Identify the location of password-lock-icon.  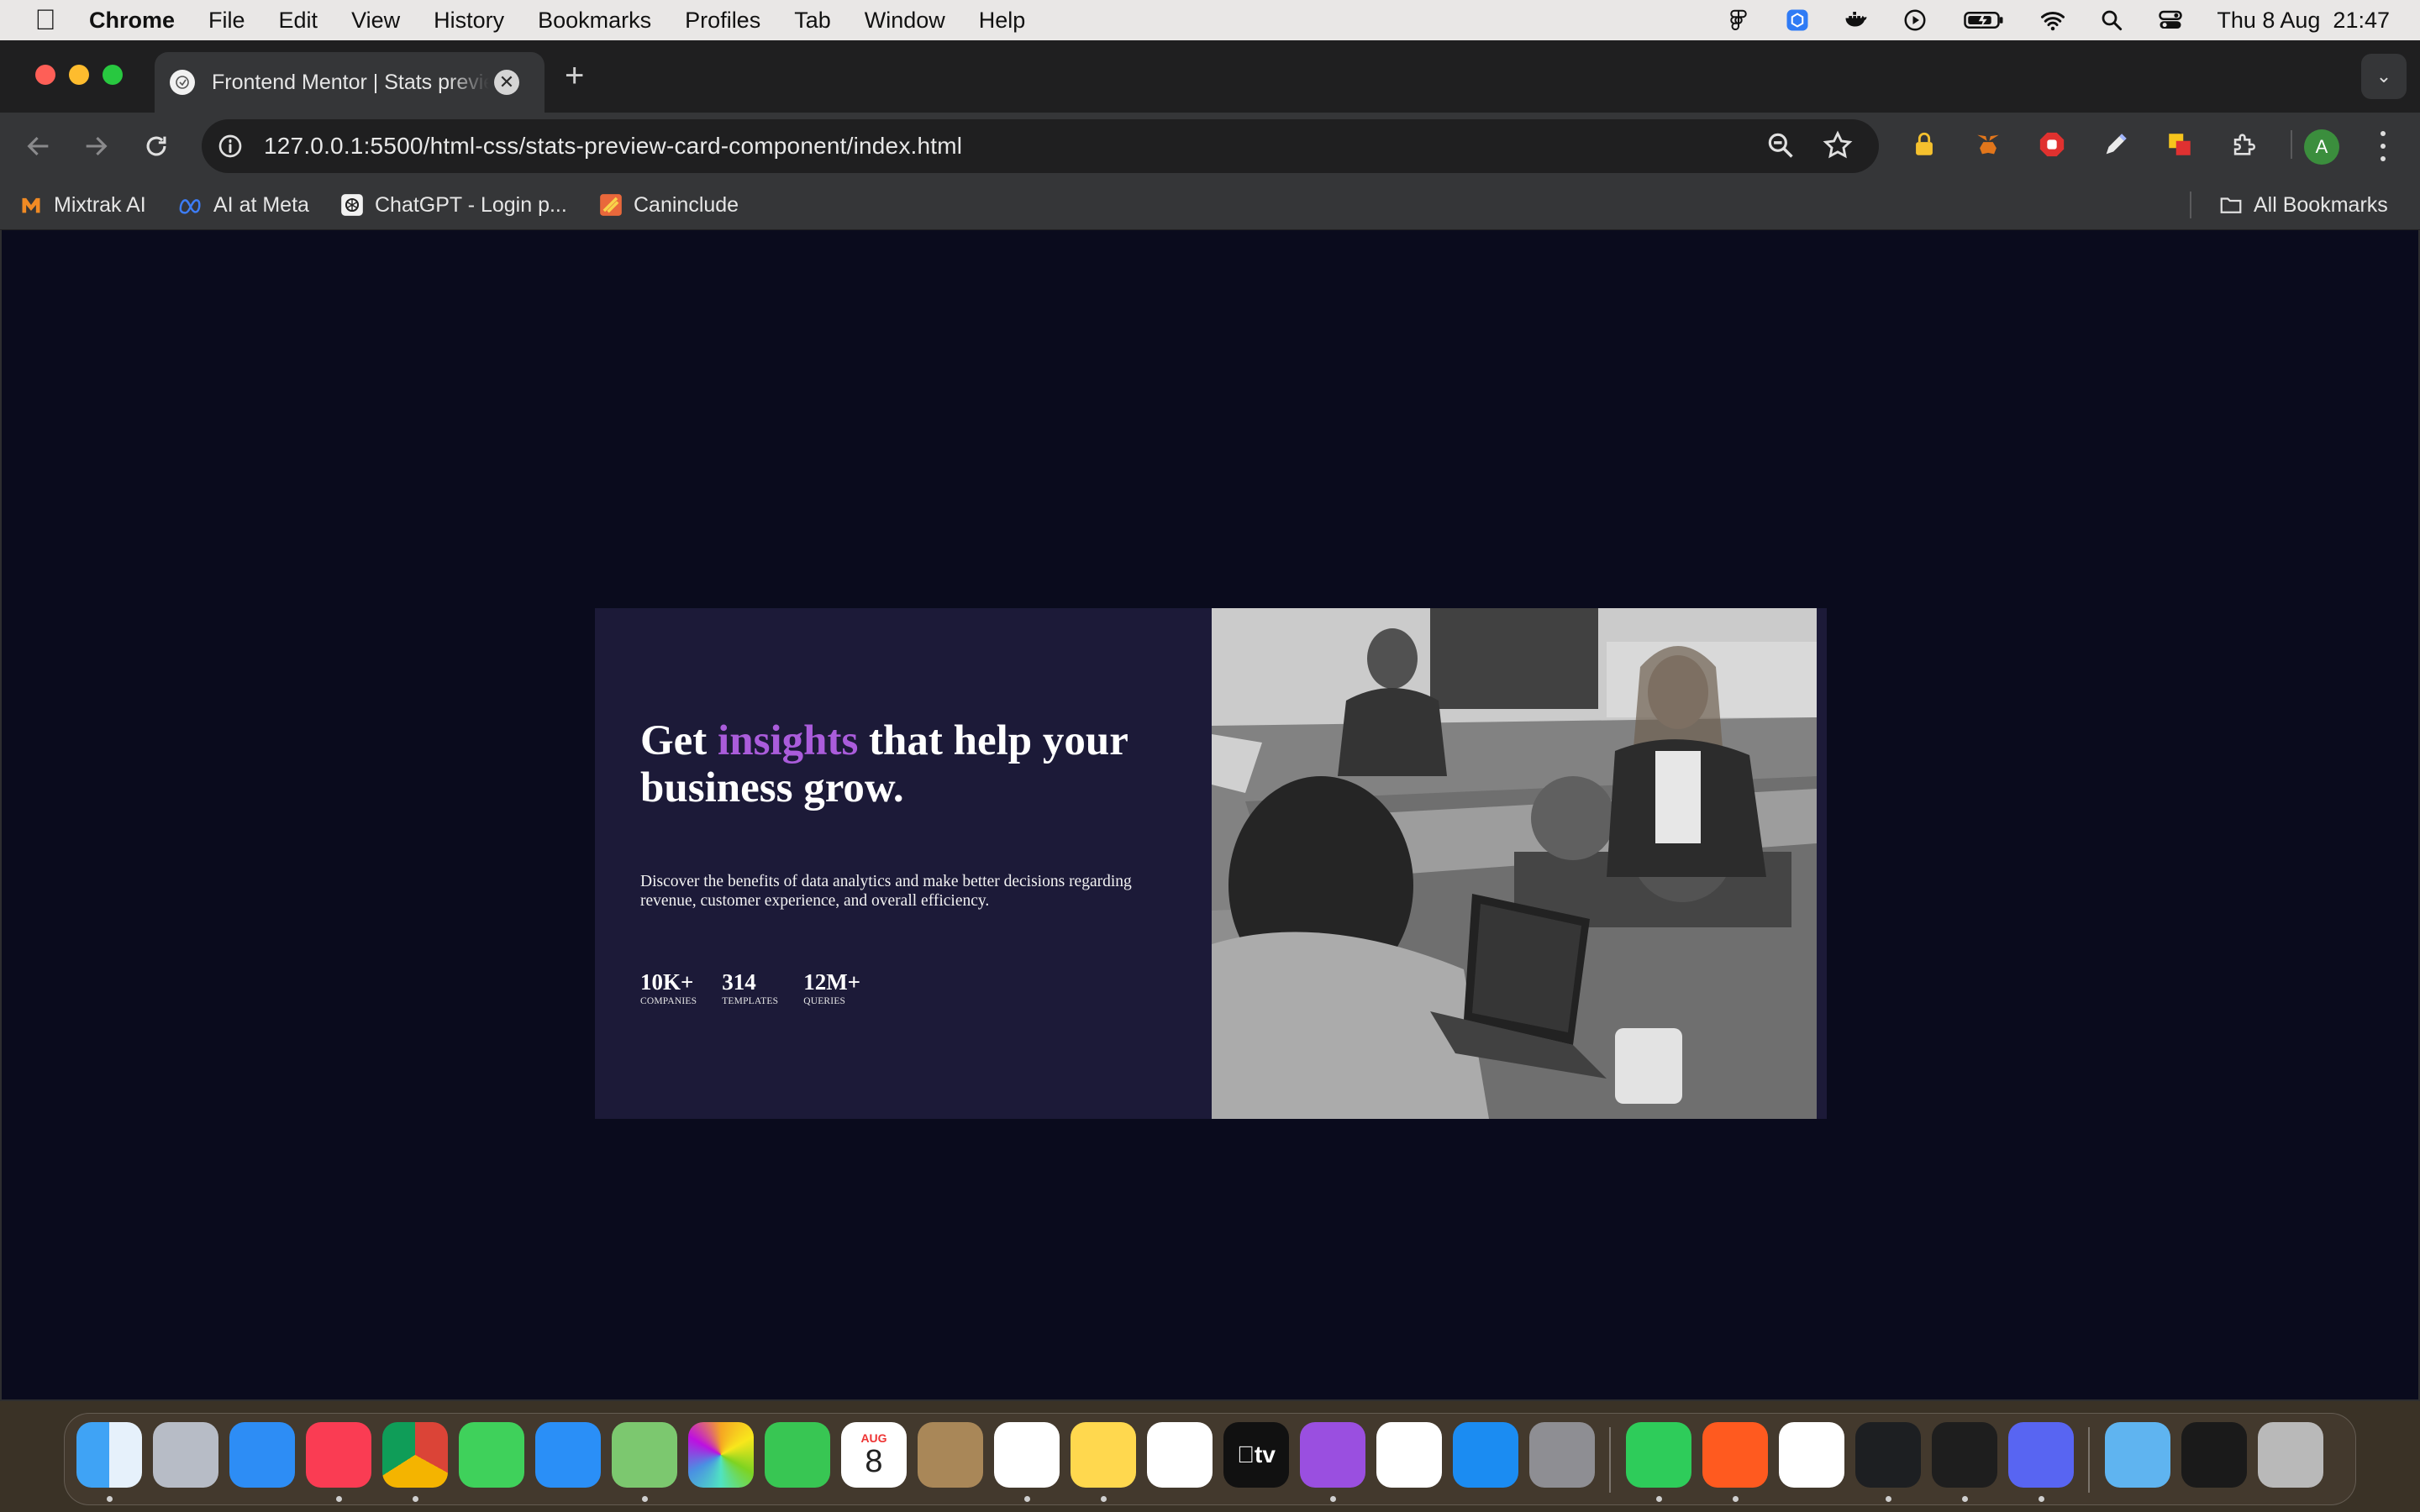
(1924, 144).